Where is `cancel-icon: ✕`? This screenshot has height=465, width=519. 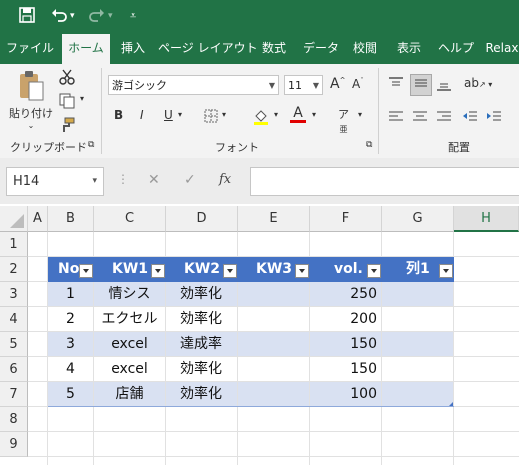
cancel-icon: ✕ is located at coordinates (154, 180).